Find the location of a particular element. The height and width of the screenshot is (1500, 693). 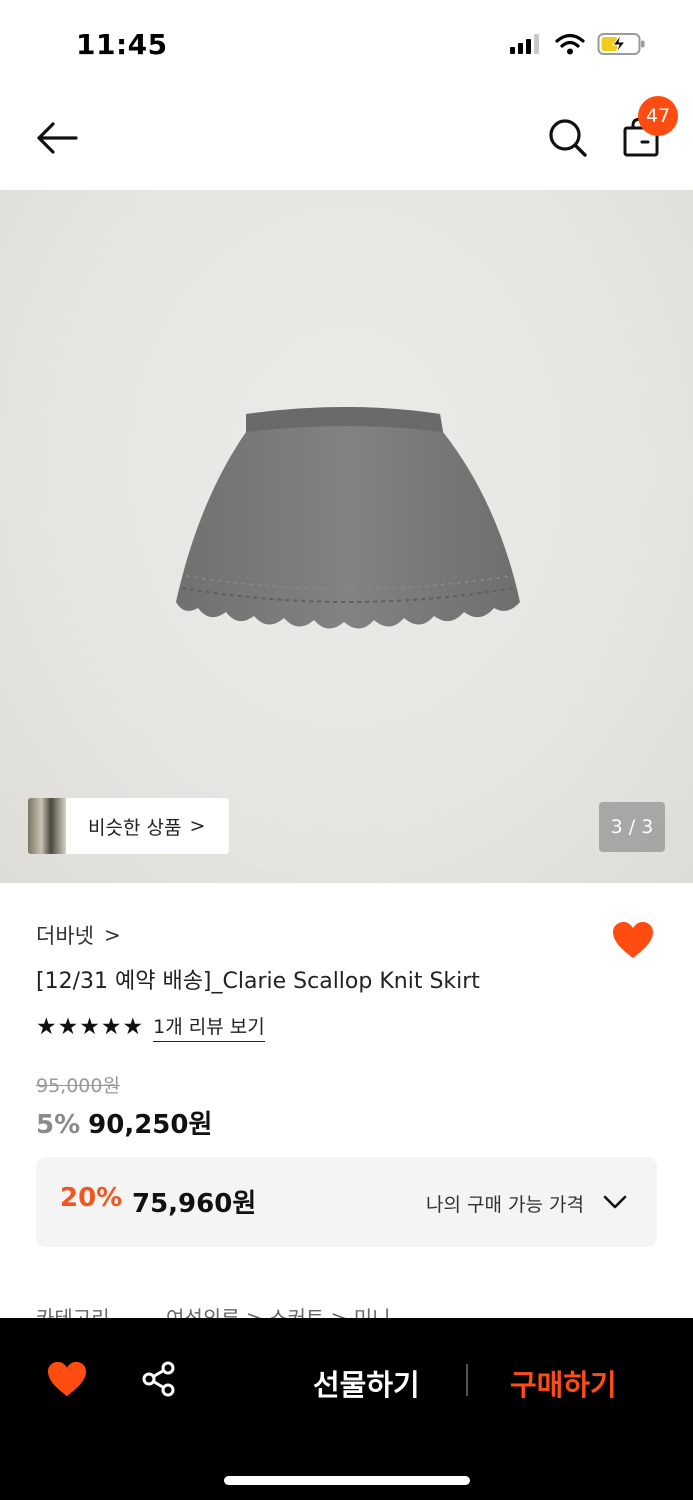

original-price: 95,000원 is located at coordinates (78, 1086).